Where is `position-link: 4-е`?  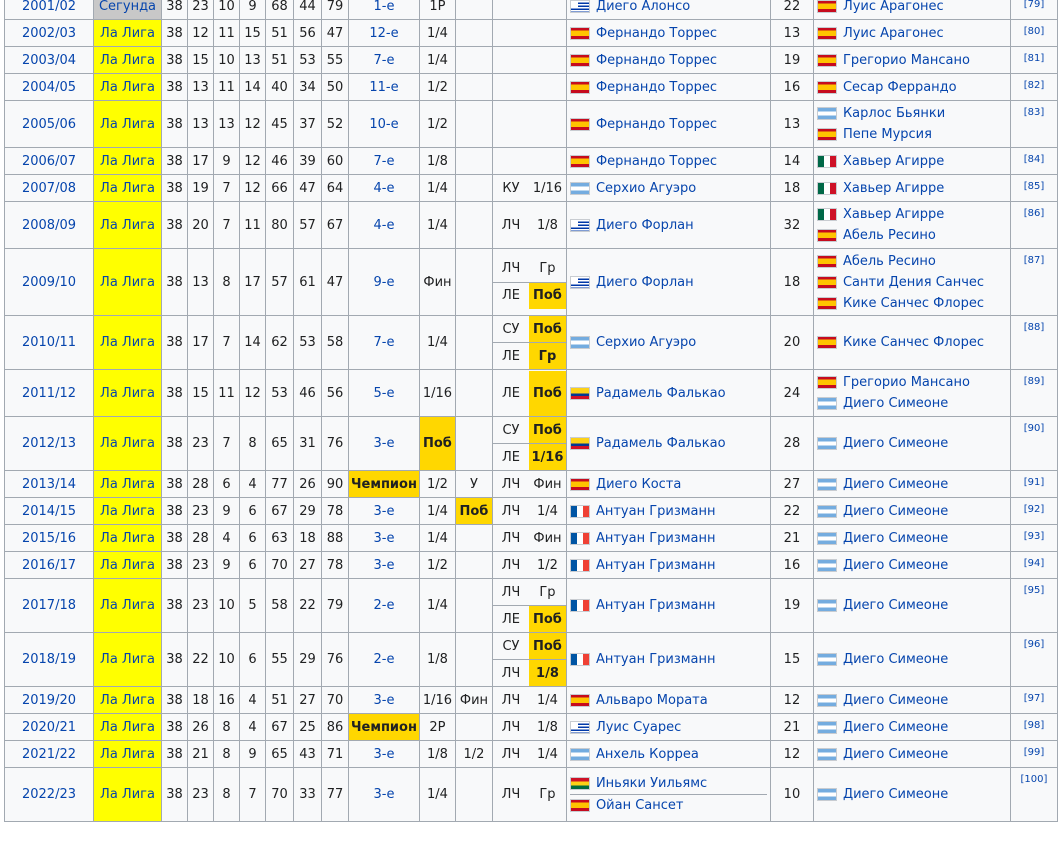 position-link: 4-е is located at coordinates (383, 188).